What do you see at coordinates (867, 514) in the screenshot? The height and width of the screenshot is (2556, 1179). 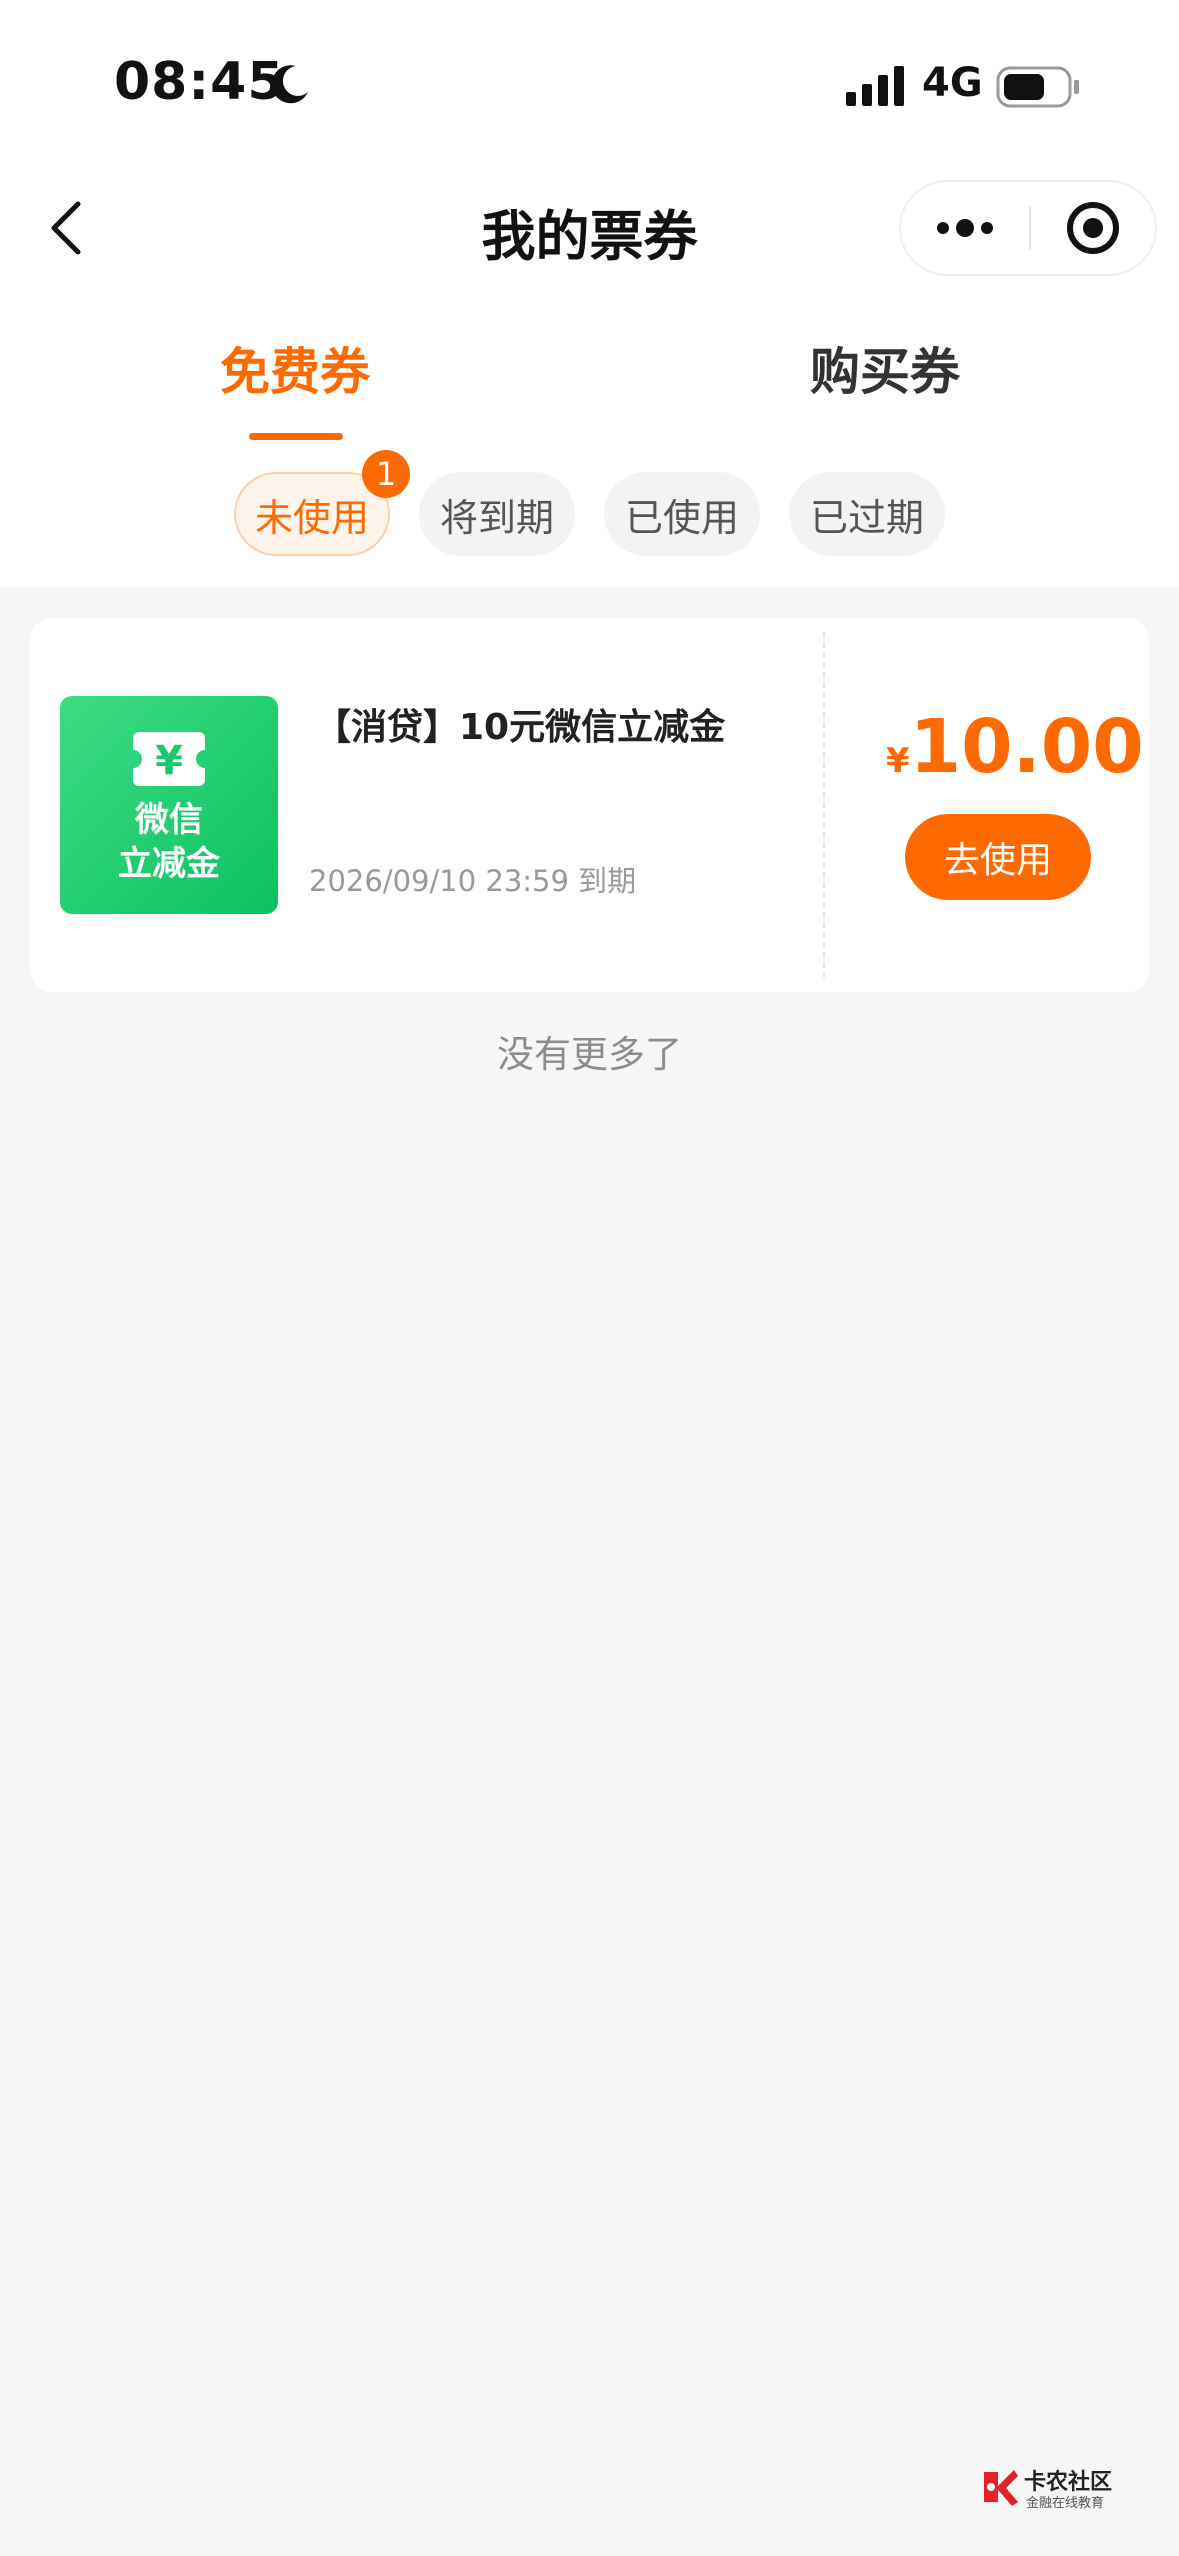 I see `filter-expired: 已过期` at bounding box center [867, 514].